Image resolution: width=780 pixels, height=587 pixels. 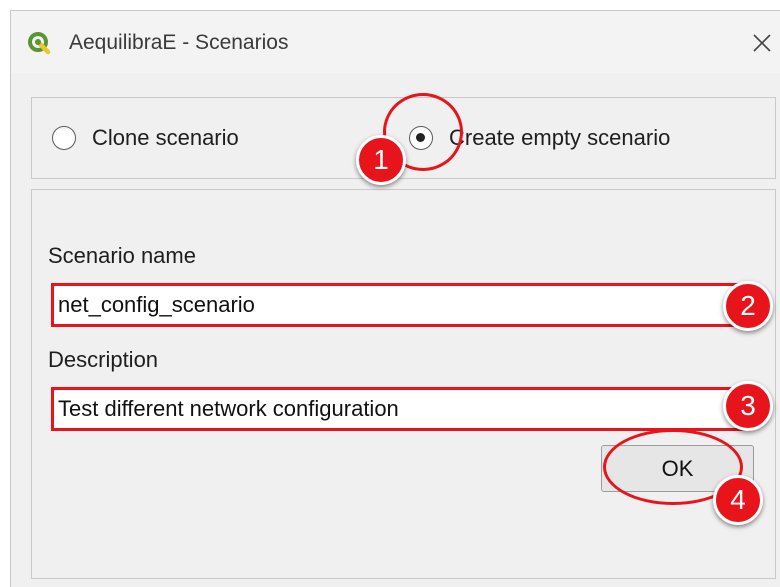 I want to click on annotation-badge-2: 2, so click(x=748, y=306).